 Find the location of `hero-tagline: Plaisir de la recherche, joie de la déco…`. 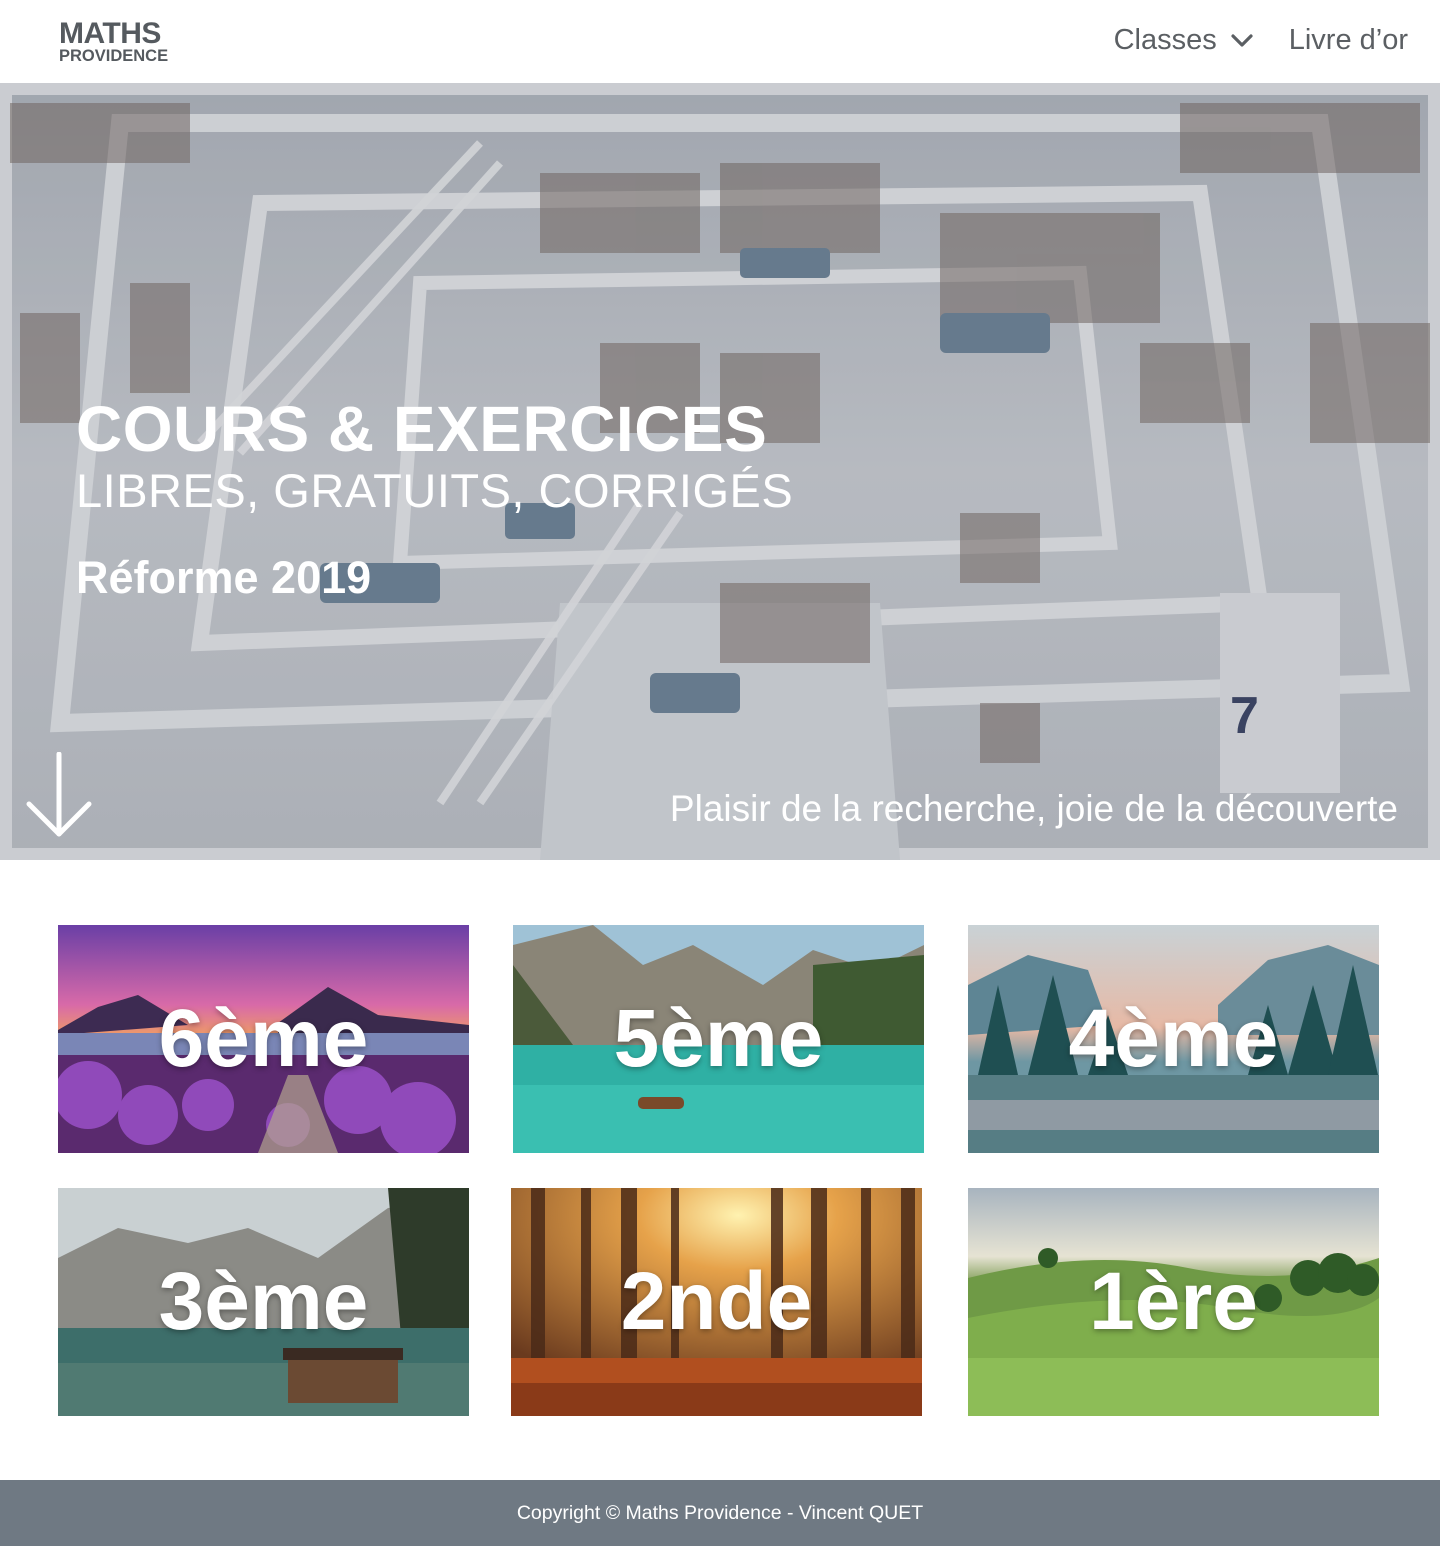

hero-tagline: Plaisir de la recherche, joie de la déco… is located at coordinates (1033, 808).